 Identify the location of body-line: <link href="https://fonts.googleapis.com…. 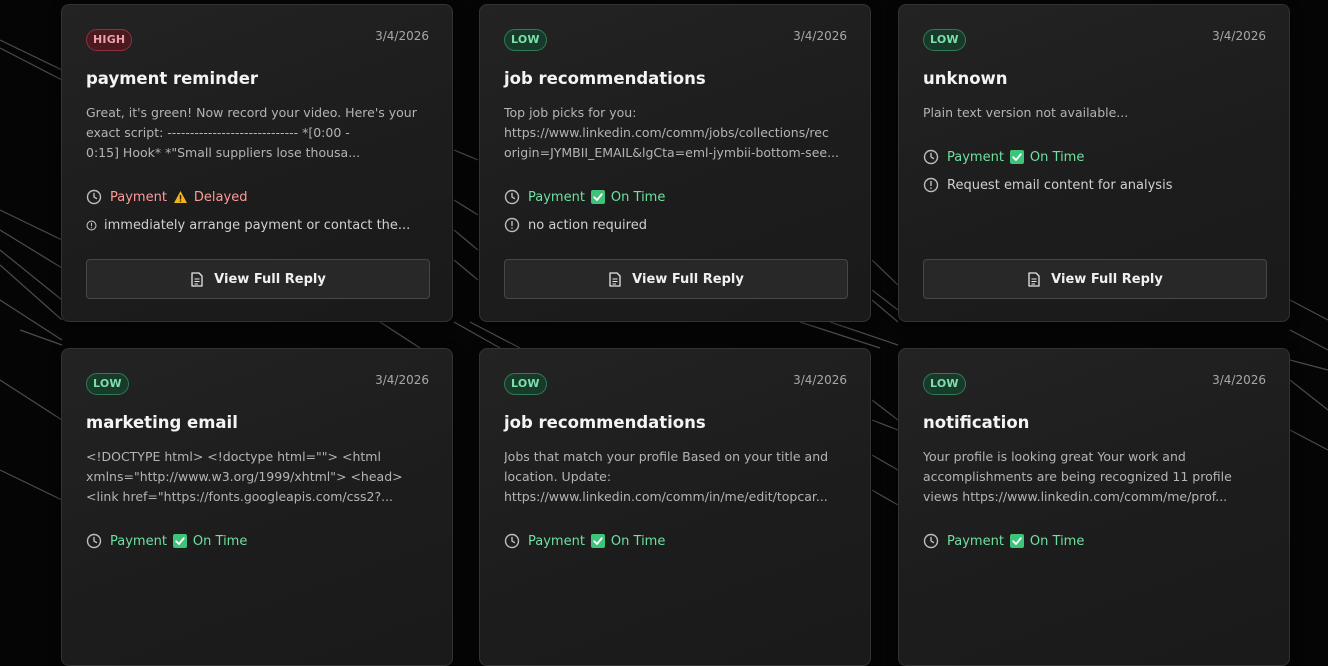
(240, 496).